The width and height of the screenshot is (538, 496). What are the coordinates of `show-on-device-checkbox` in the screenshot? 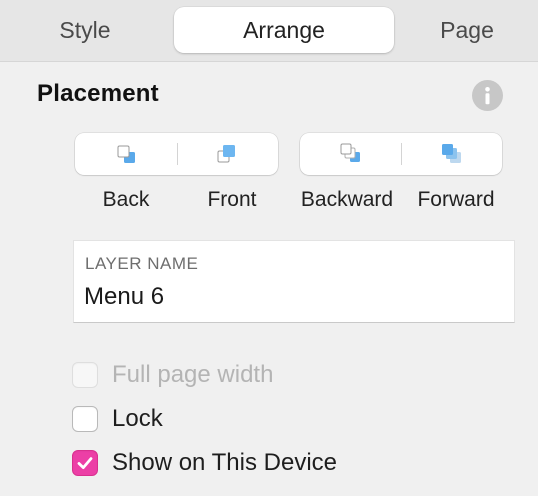 It's located at (85, 463).